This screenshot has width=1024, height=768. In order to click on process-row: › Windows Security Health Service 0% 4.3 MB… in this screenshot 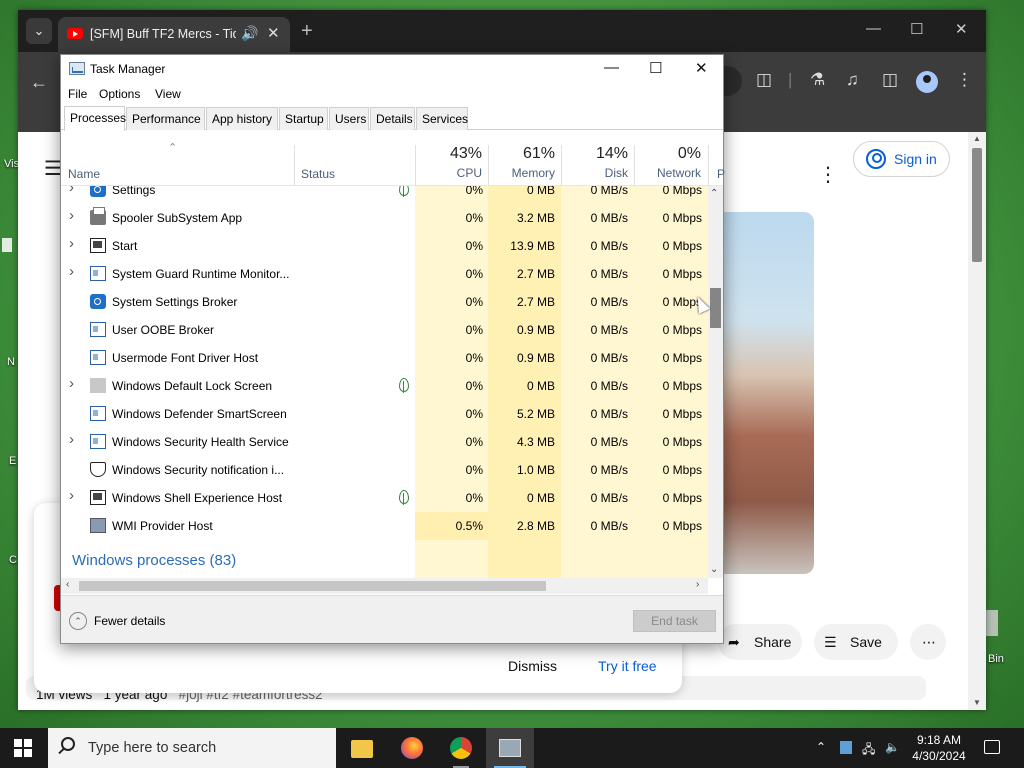, I will do `click(384, 442)`.